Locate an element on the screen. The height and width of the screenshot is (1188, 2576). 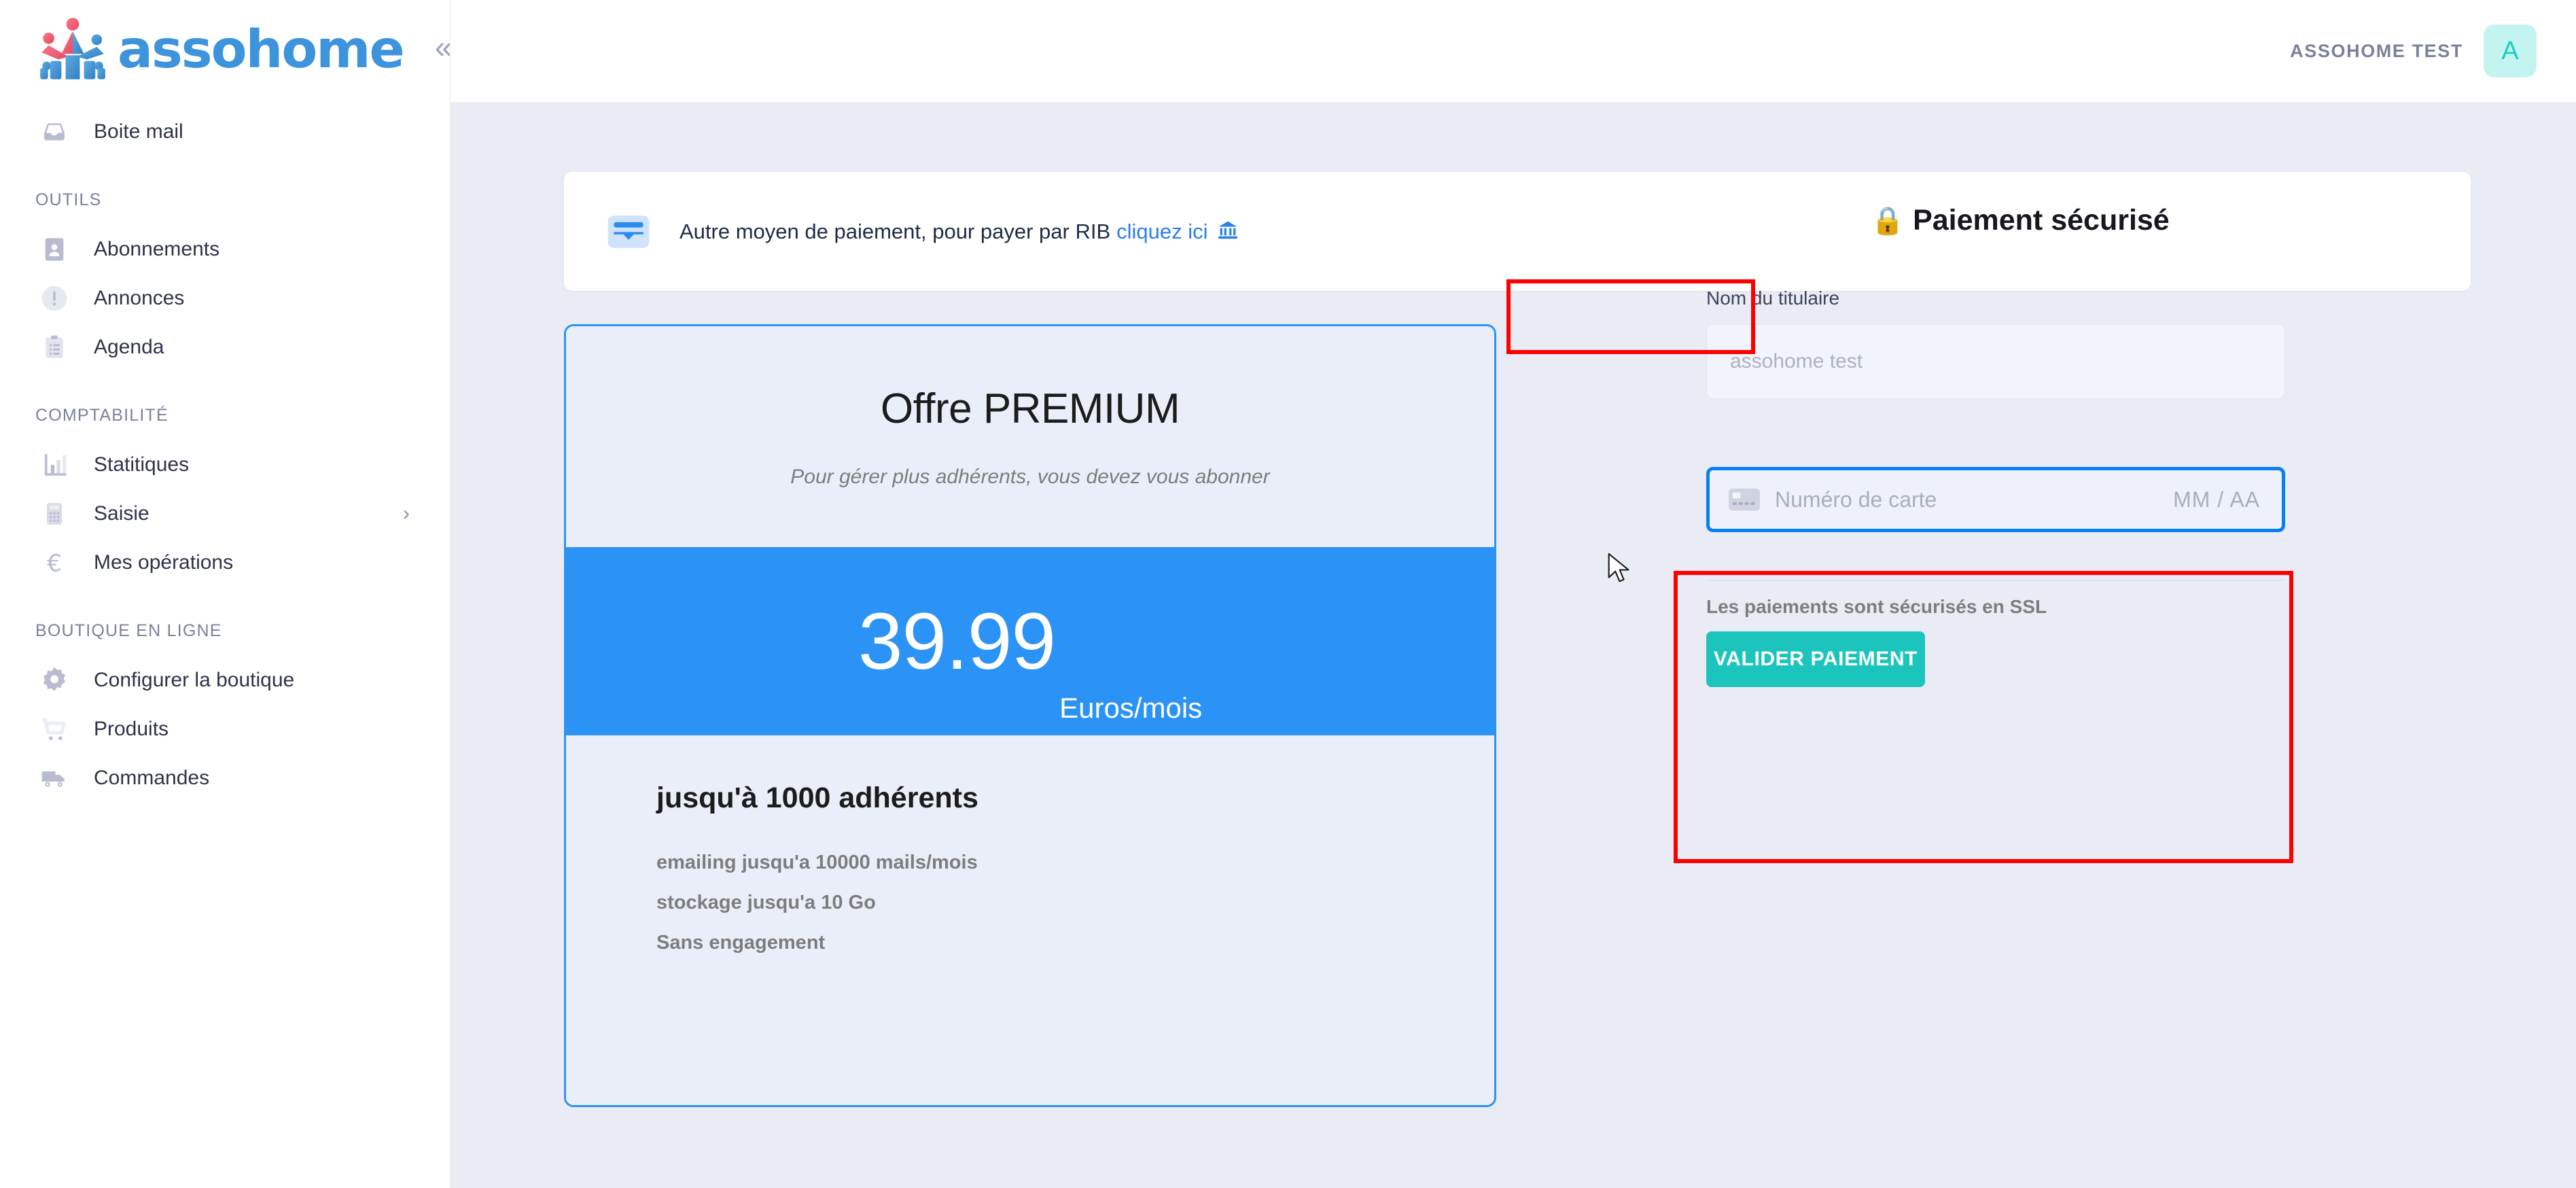
alert-circle-icon is located at coordinates (54, 298).